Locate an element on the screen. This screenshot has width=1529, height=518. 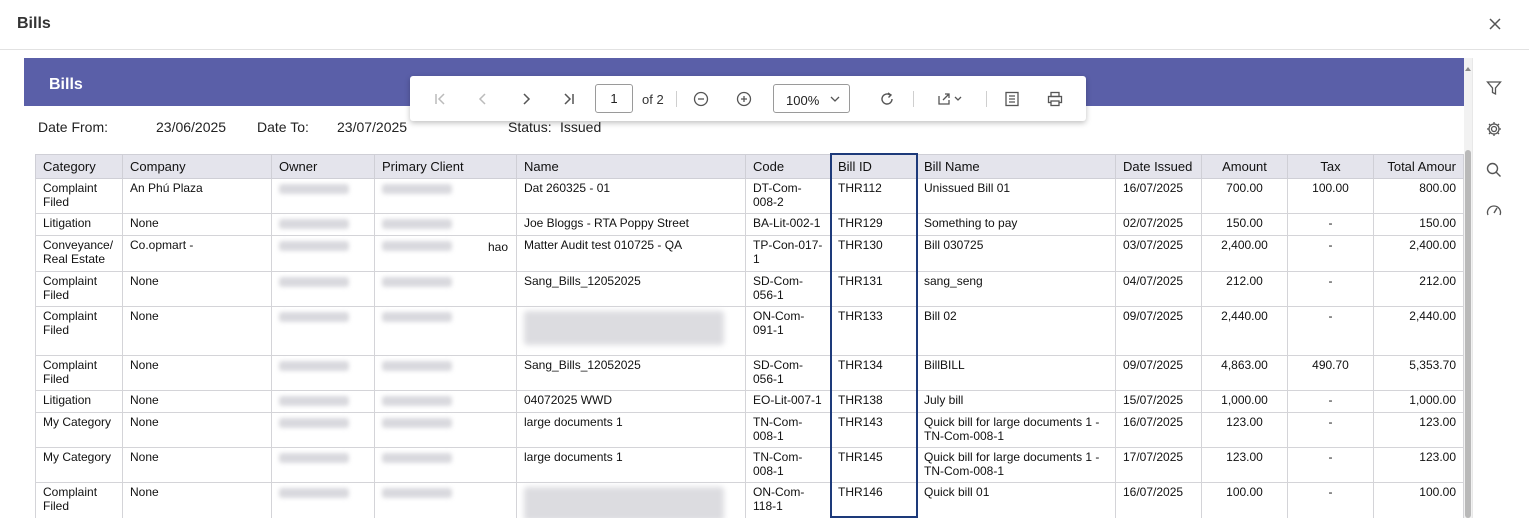
column-header: Total Amour is located at coordinates (1418, 166).